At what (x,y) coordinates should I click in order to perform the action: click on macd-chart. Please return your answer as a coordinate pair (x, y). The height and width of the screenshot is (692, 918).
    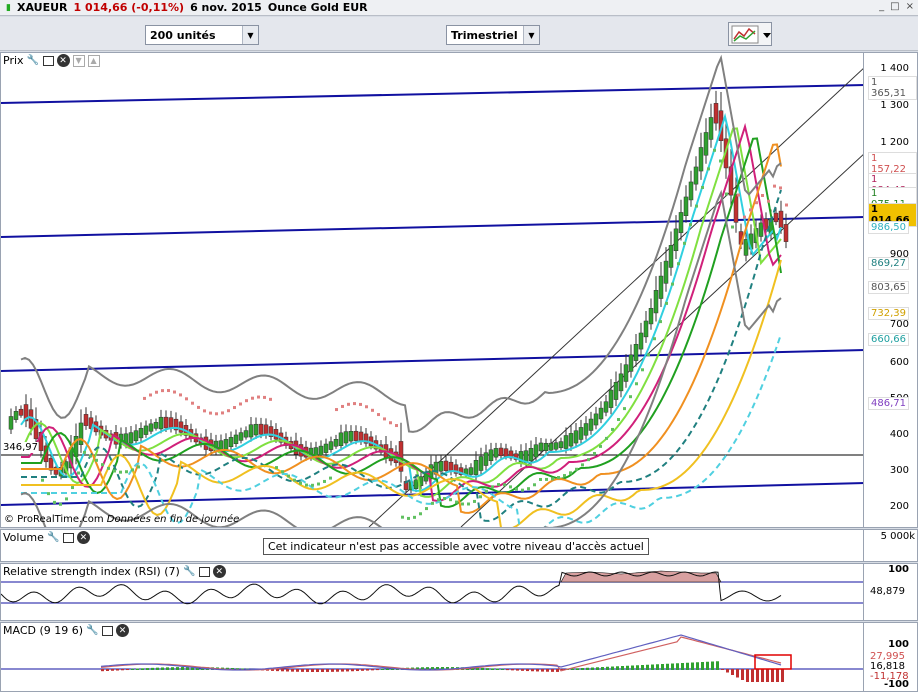
    Looking at the image, I should click on (433, 657).